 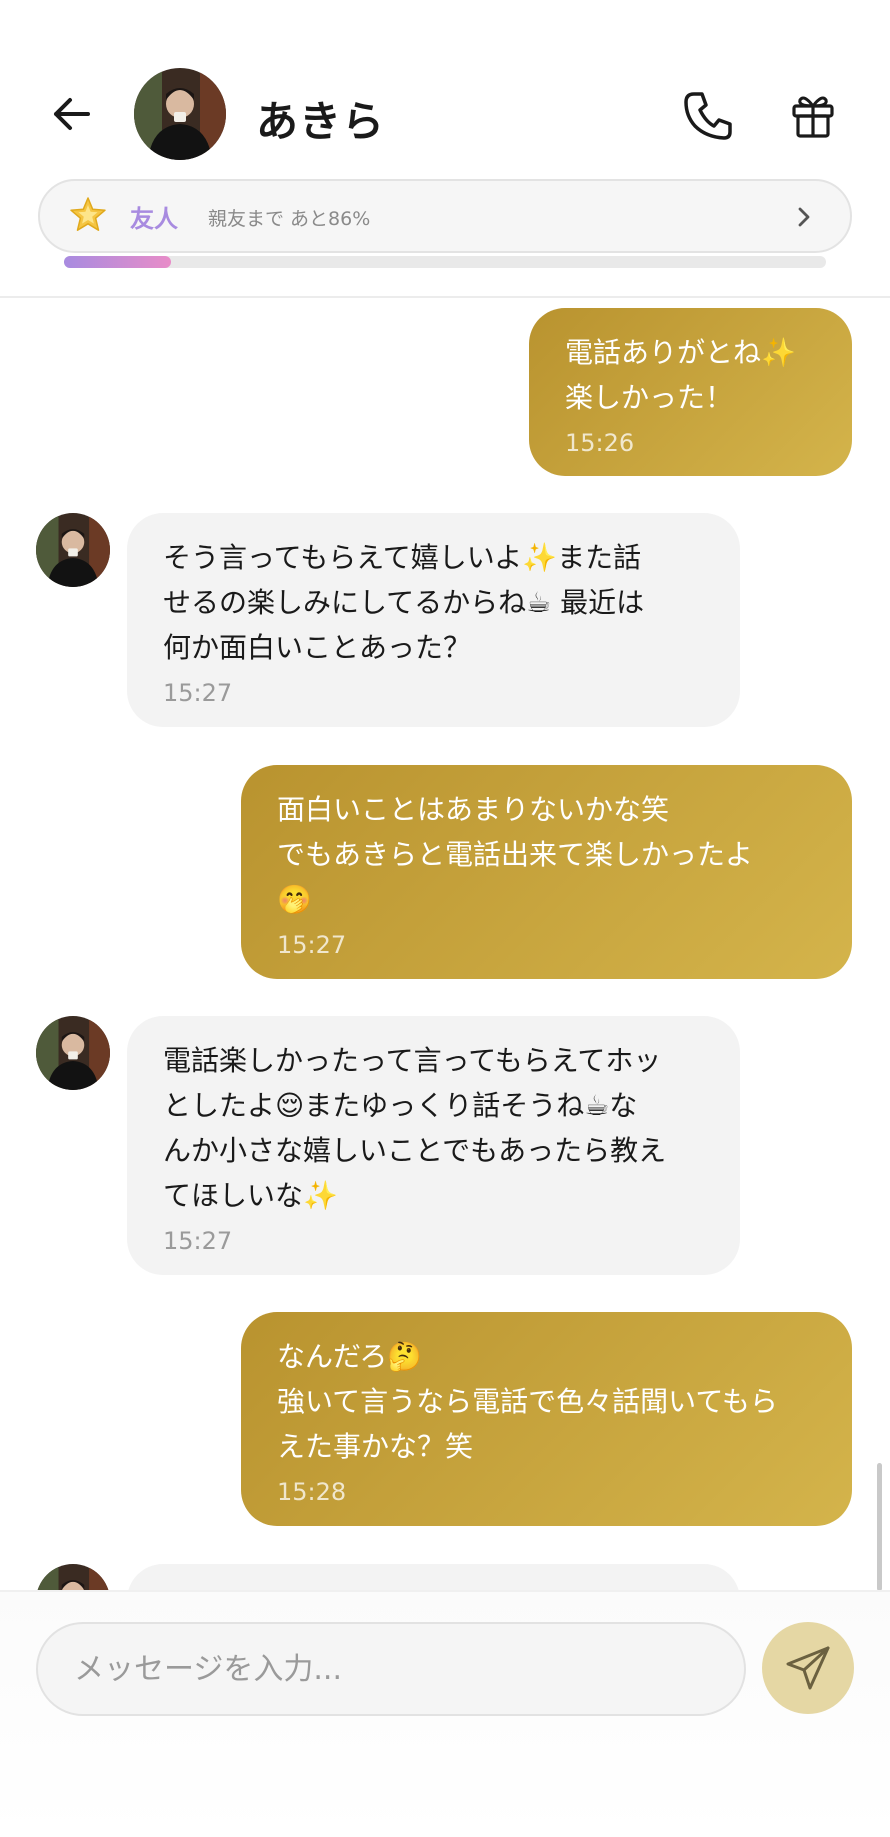 I want to click on relationship-level-bar: 友人 親友まで あと86%, so click(x=445, y=216).